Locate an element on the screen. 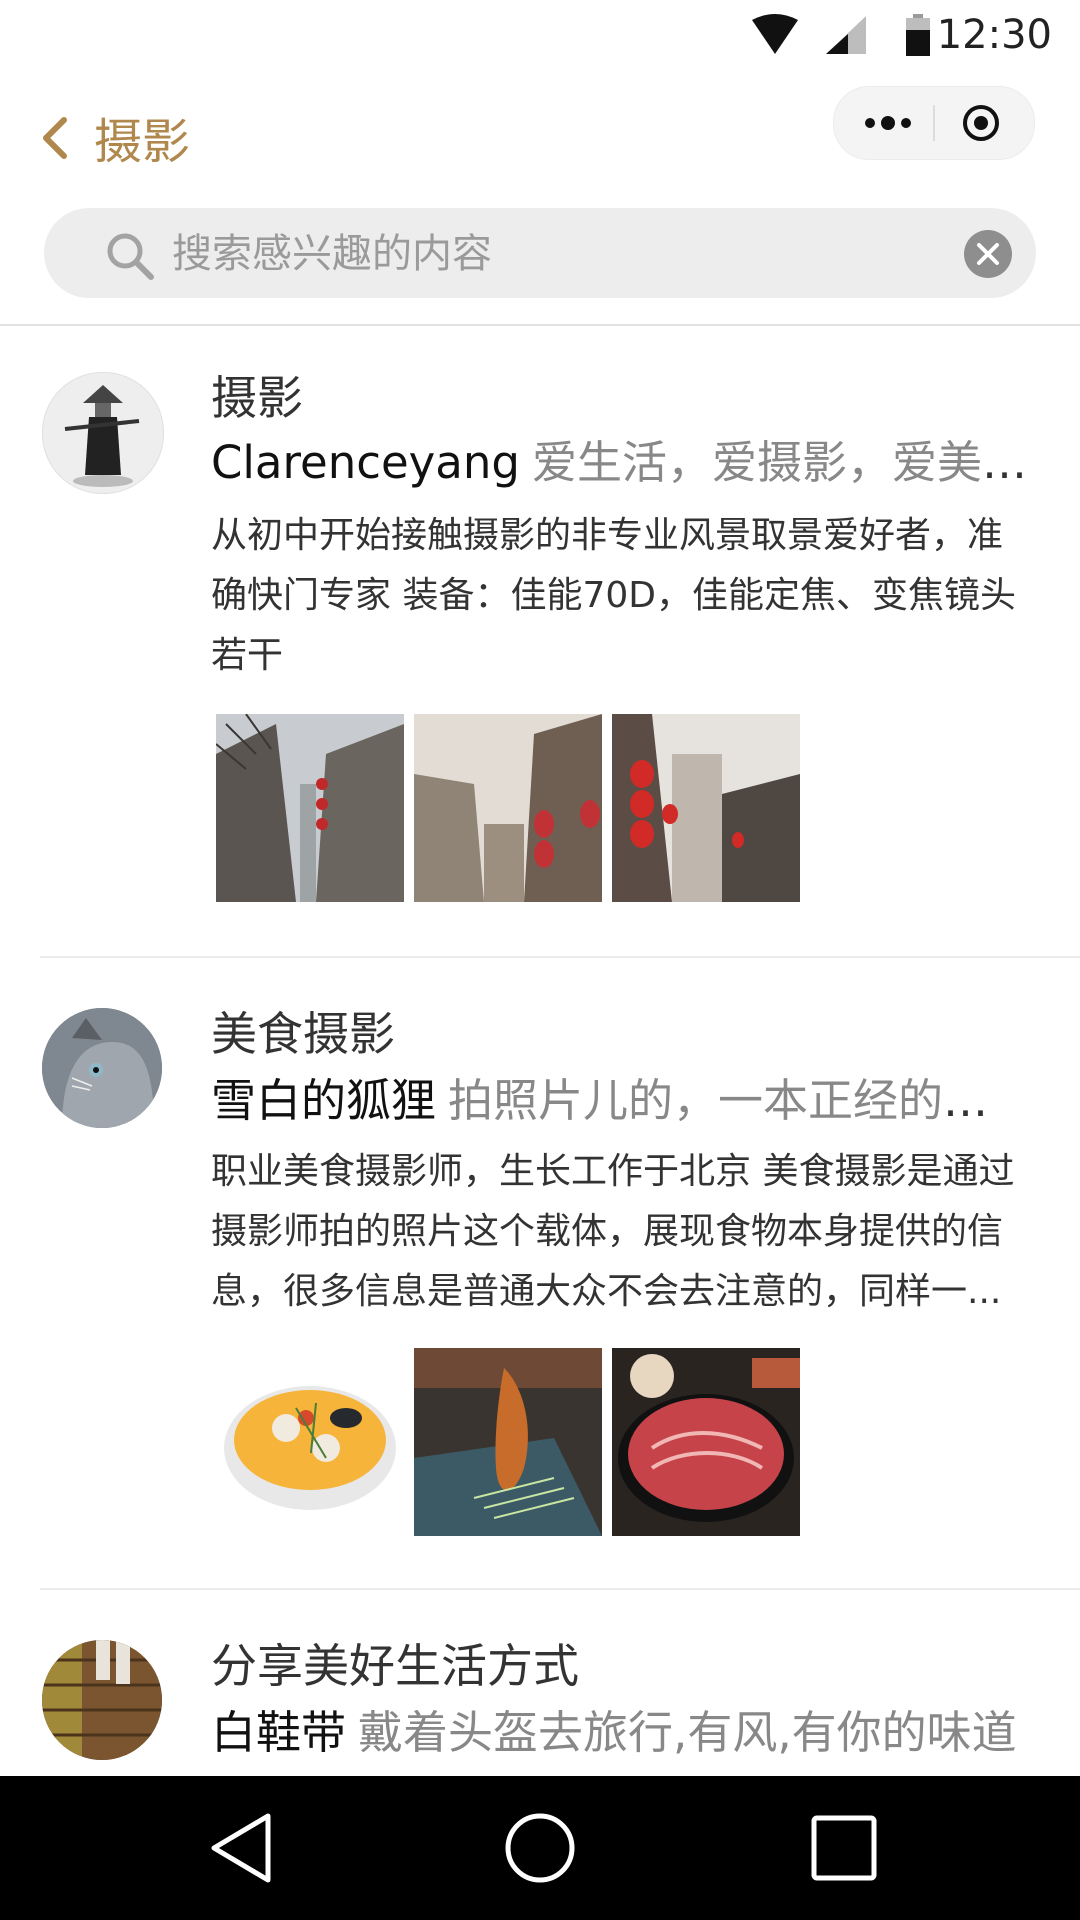  cat-avatar-image is located at coordinates (102, 1068).